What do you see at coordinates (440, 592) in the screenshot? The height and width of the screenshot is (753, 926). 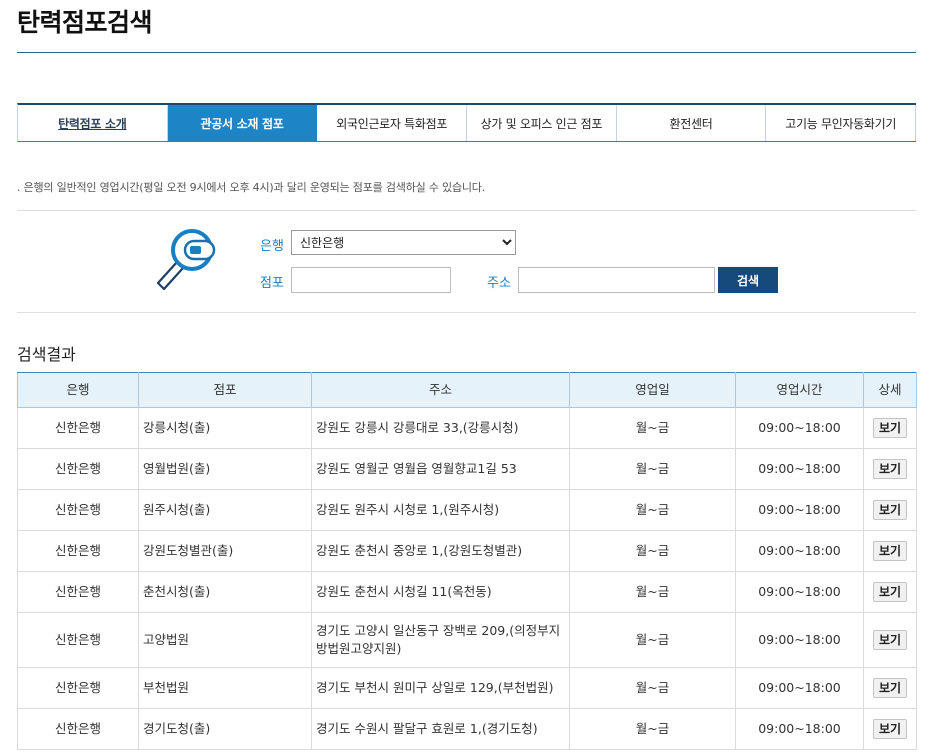 I see `cell-address: 강원도 춘천시 시청길 11(옥천동)` at bounding box center [440, 592].